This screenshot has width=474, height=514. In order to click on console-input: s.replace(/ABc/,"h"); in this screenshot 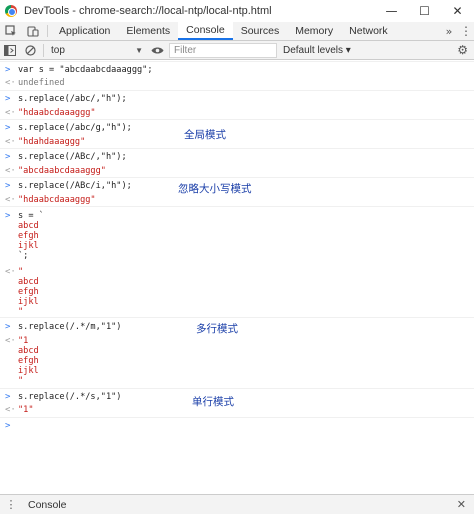, I will do `click(72, 157)`.